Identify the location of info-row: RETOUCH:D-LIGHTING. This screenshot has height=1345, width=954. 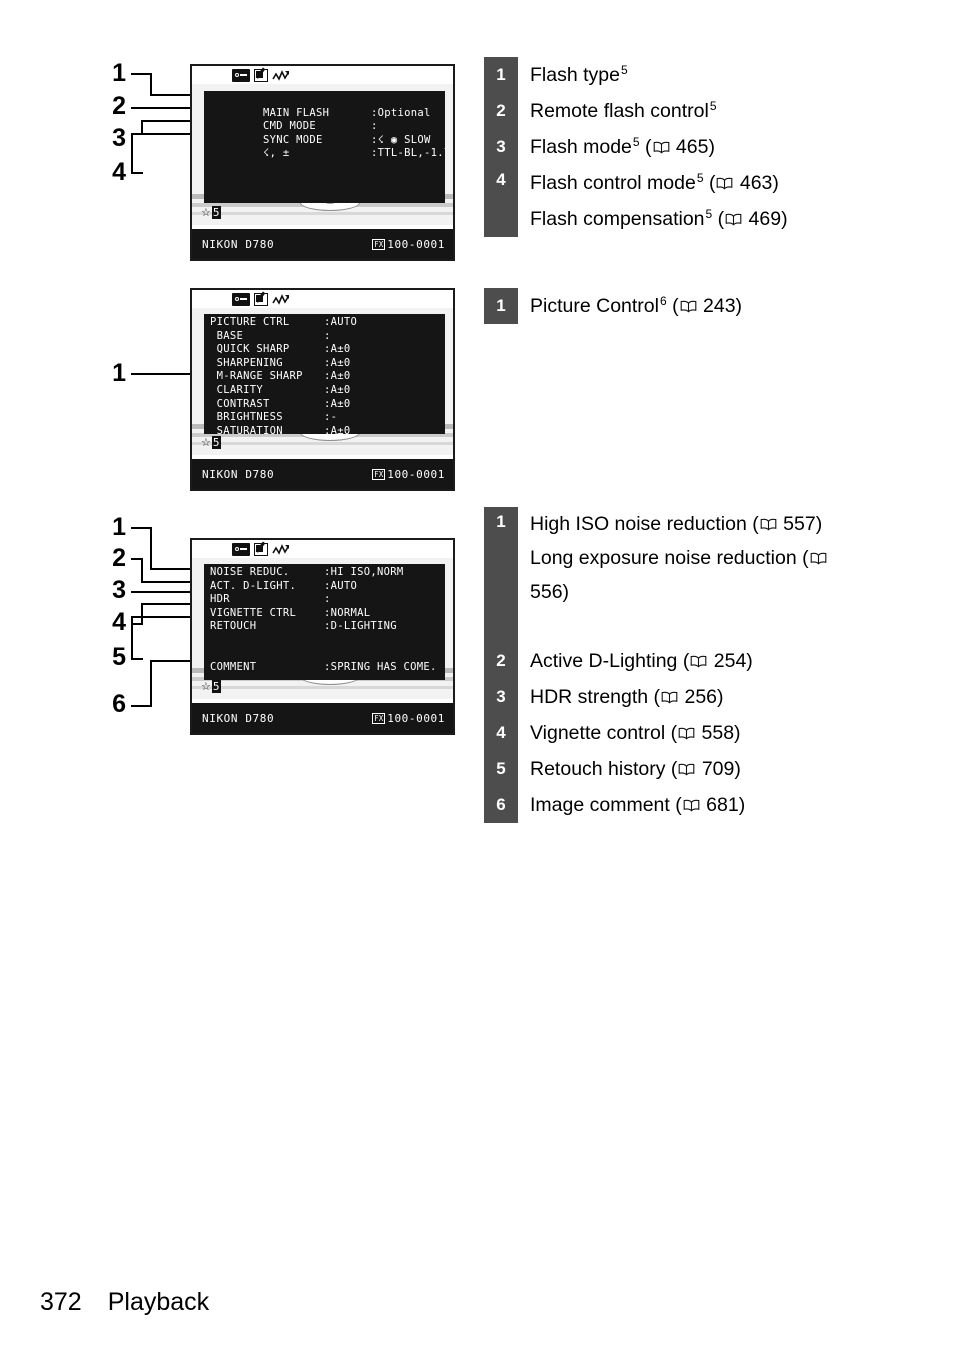
(303, 626).